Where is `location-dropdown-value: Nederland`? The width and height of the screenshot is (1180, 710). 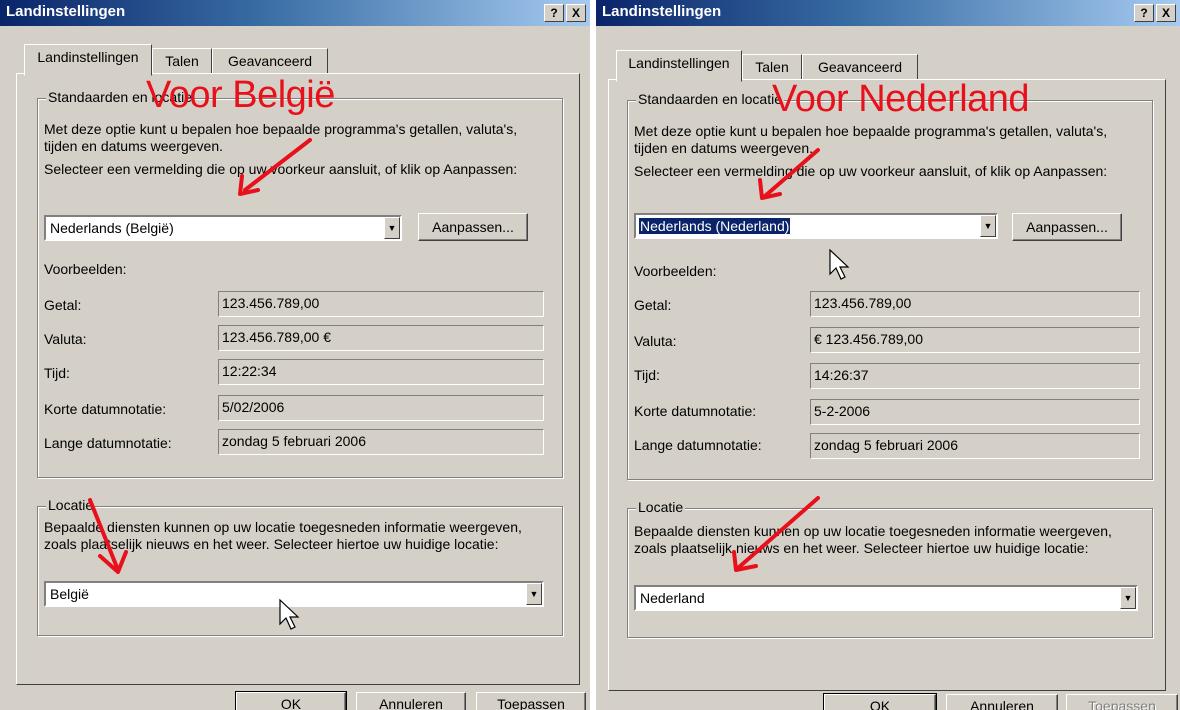
location-dropdown-value: Nederland is located at coordinates (672, 598).